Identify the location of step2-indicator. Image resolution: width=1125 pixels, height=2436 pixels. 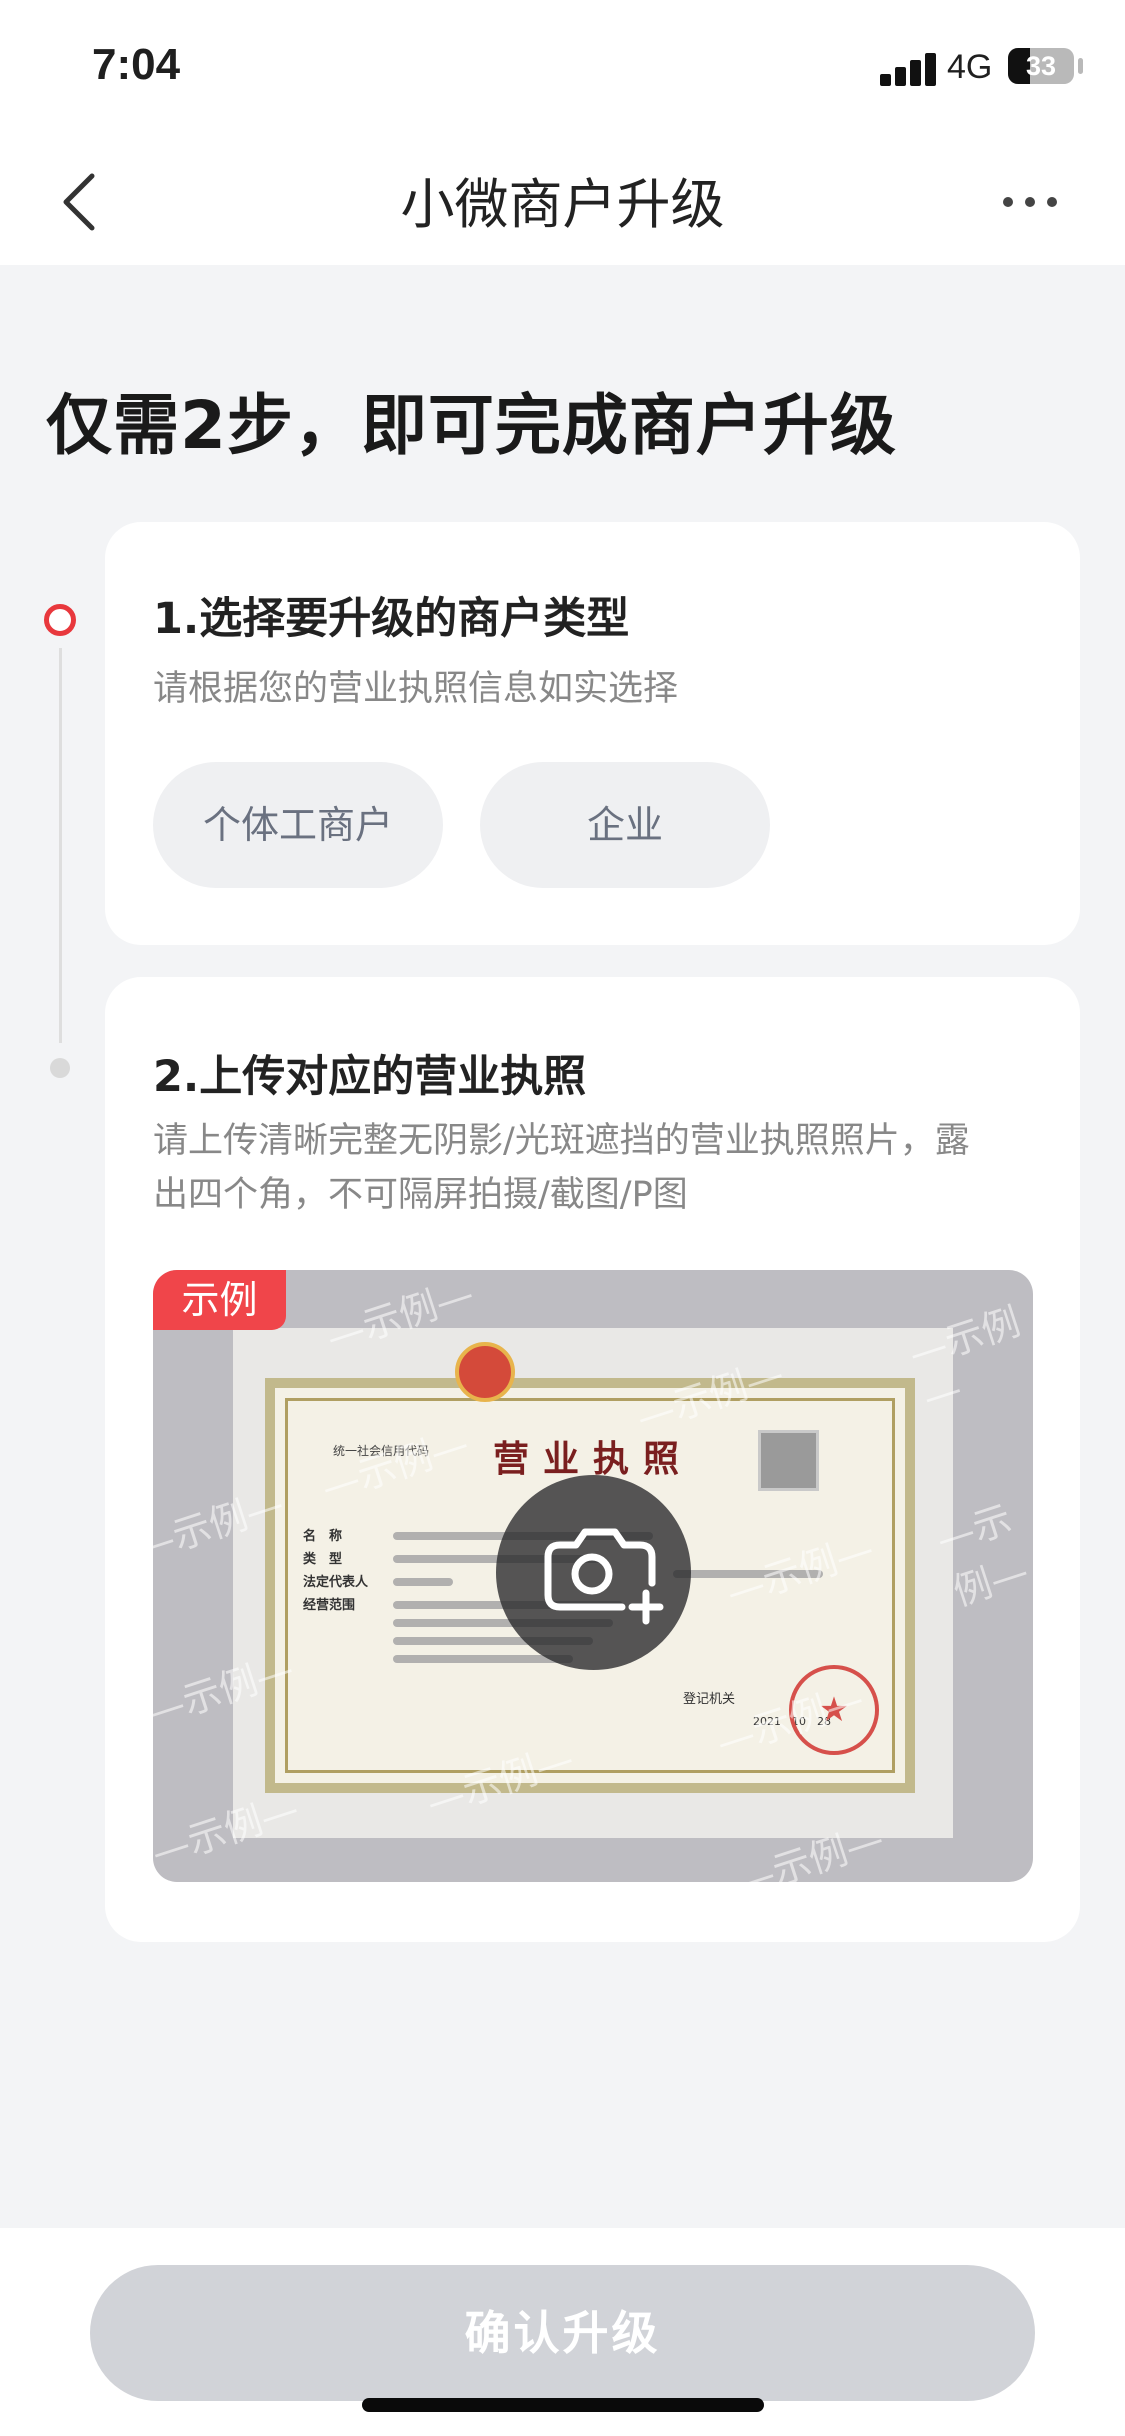
(60, 1068).